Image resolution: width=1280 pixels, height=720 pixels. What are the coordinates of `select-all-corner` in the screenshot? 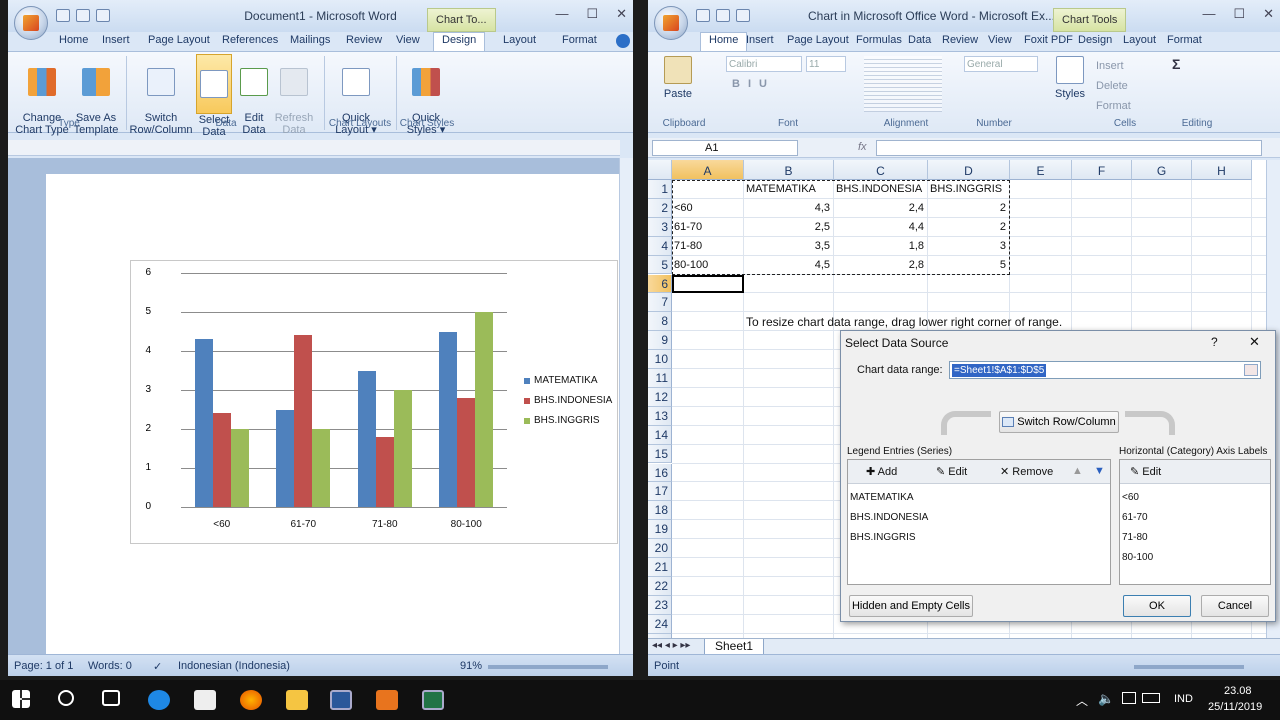 It's located at (660, 170).